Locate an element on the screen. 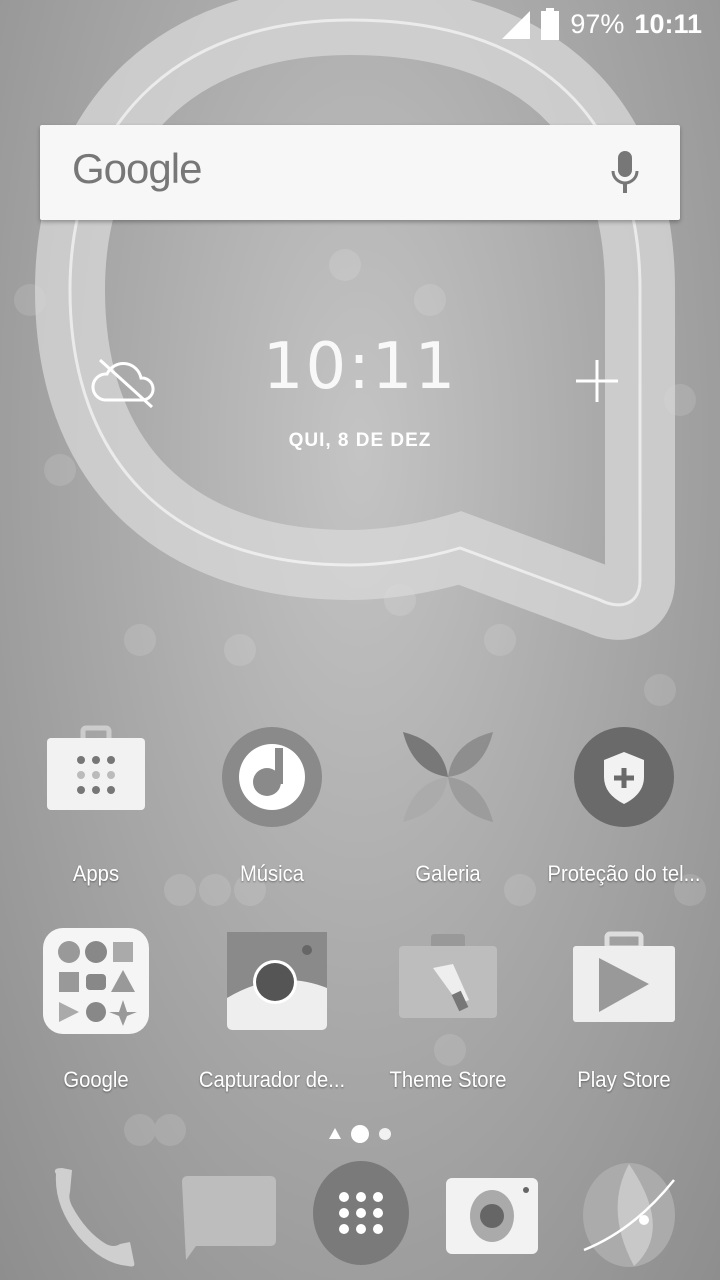 This screenshot has height=1280, width=720. bag-grid-icon is located at coordinates (96, 767).